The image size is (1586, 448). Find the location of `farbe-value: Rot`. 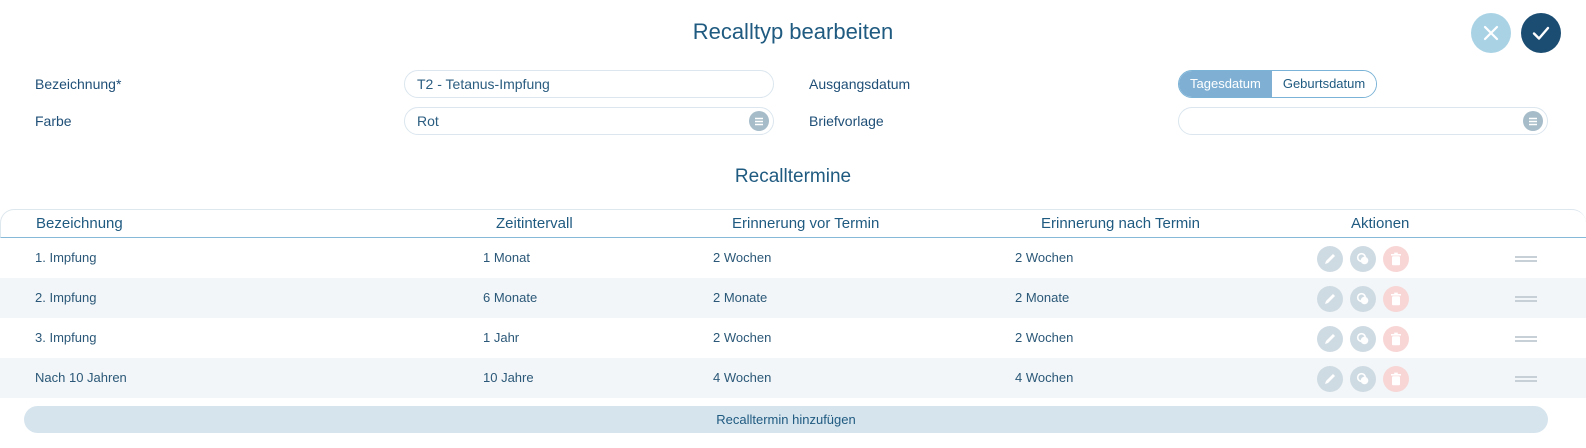

farbe-value: Rot is located at coordinates (428, 121).